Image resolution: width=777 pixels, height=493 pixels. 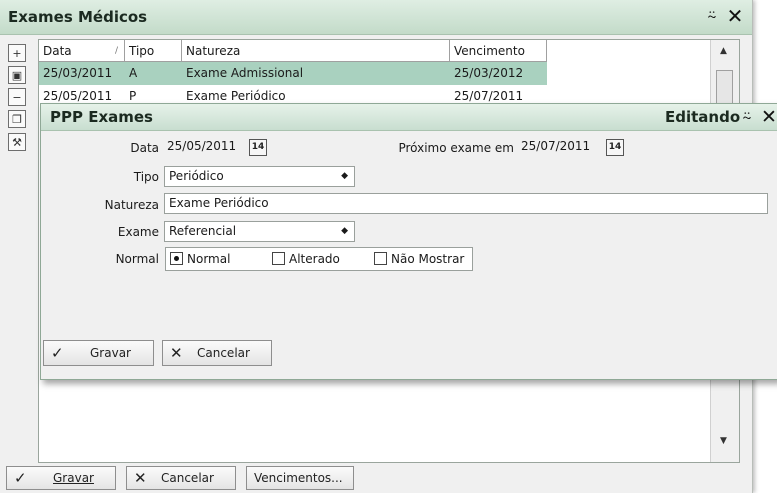 I want to click on edit-icon: ▣, so click(x=17, y=75).